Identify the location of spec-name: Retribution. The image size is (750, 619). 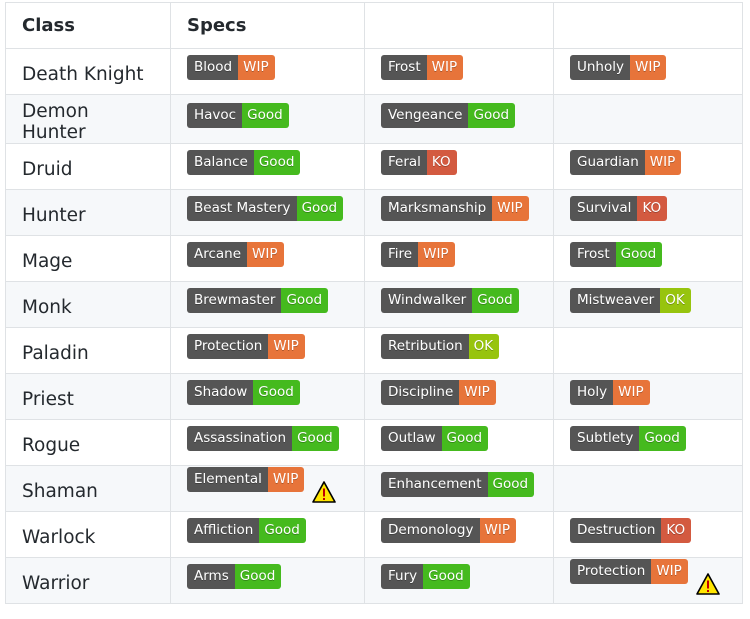
(425, 346).